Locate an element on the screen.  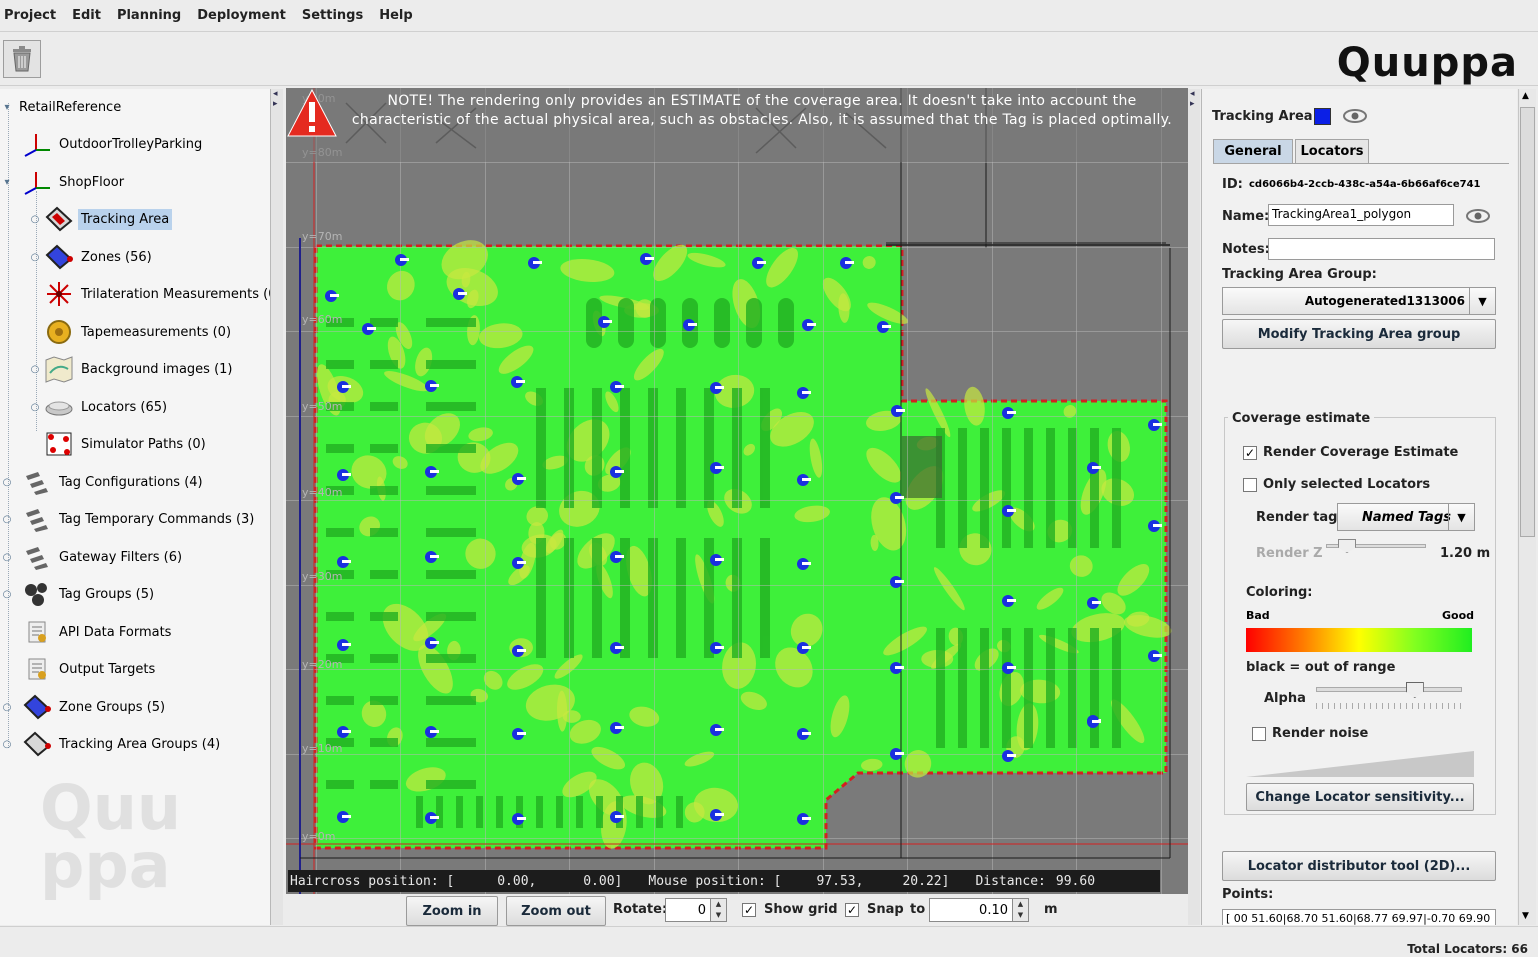
notes-input is located at coordinates (1381, 249).